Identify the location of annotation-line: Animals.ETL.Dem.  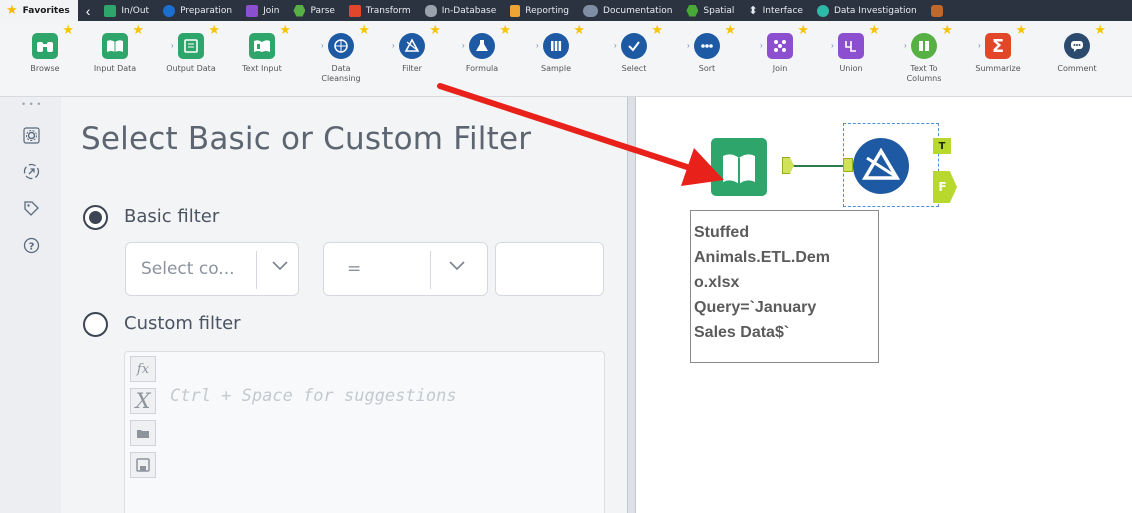
(762, 257).